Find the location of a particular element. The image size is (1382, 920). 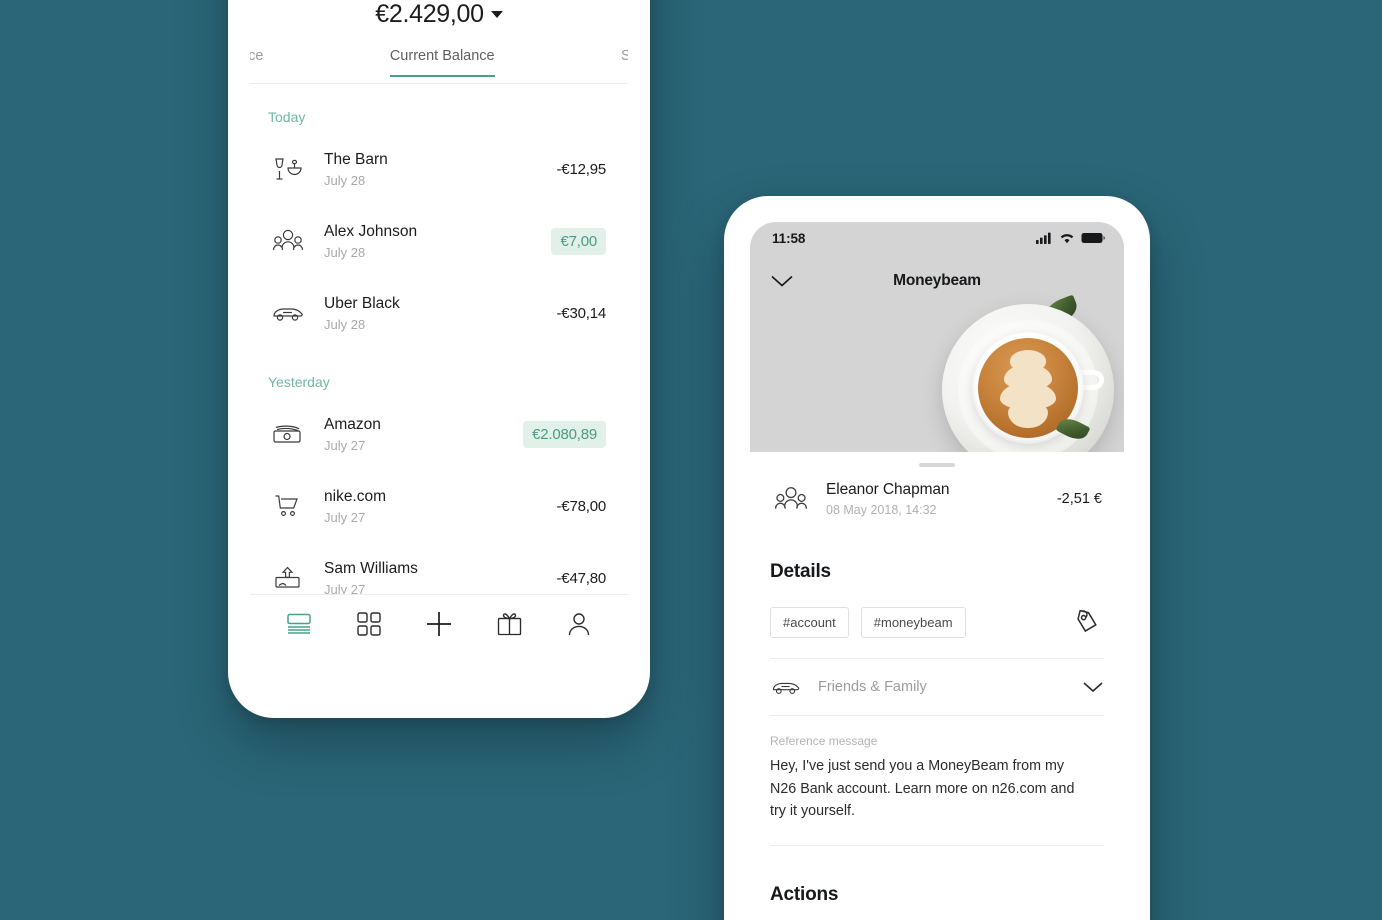

tab-main-balance: ance is located at coordinates (256, 61).